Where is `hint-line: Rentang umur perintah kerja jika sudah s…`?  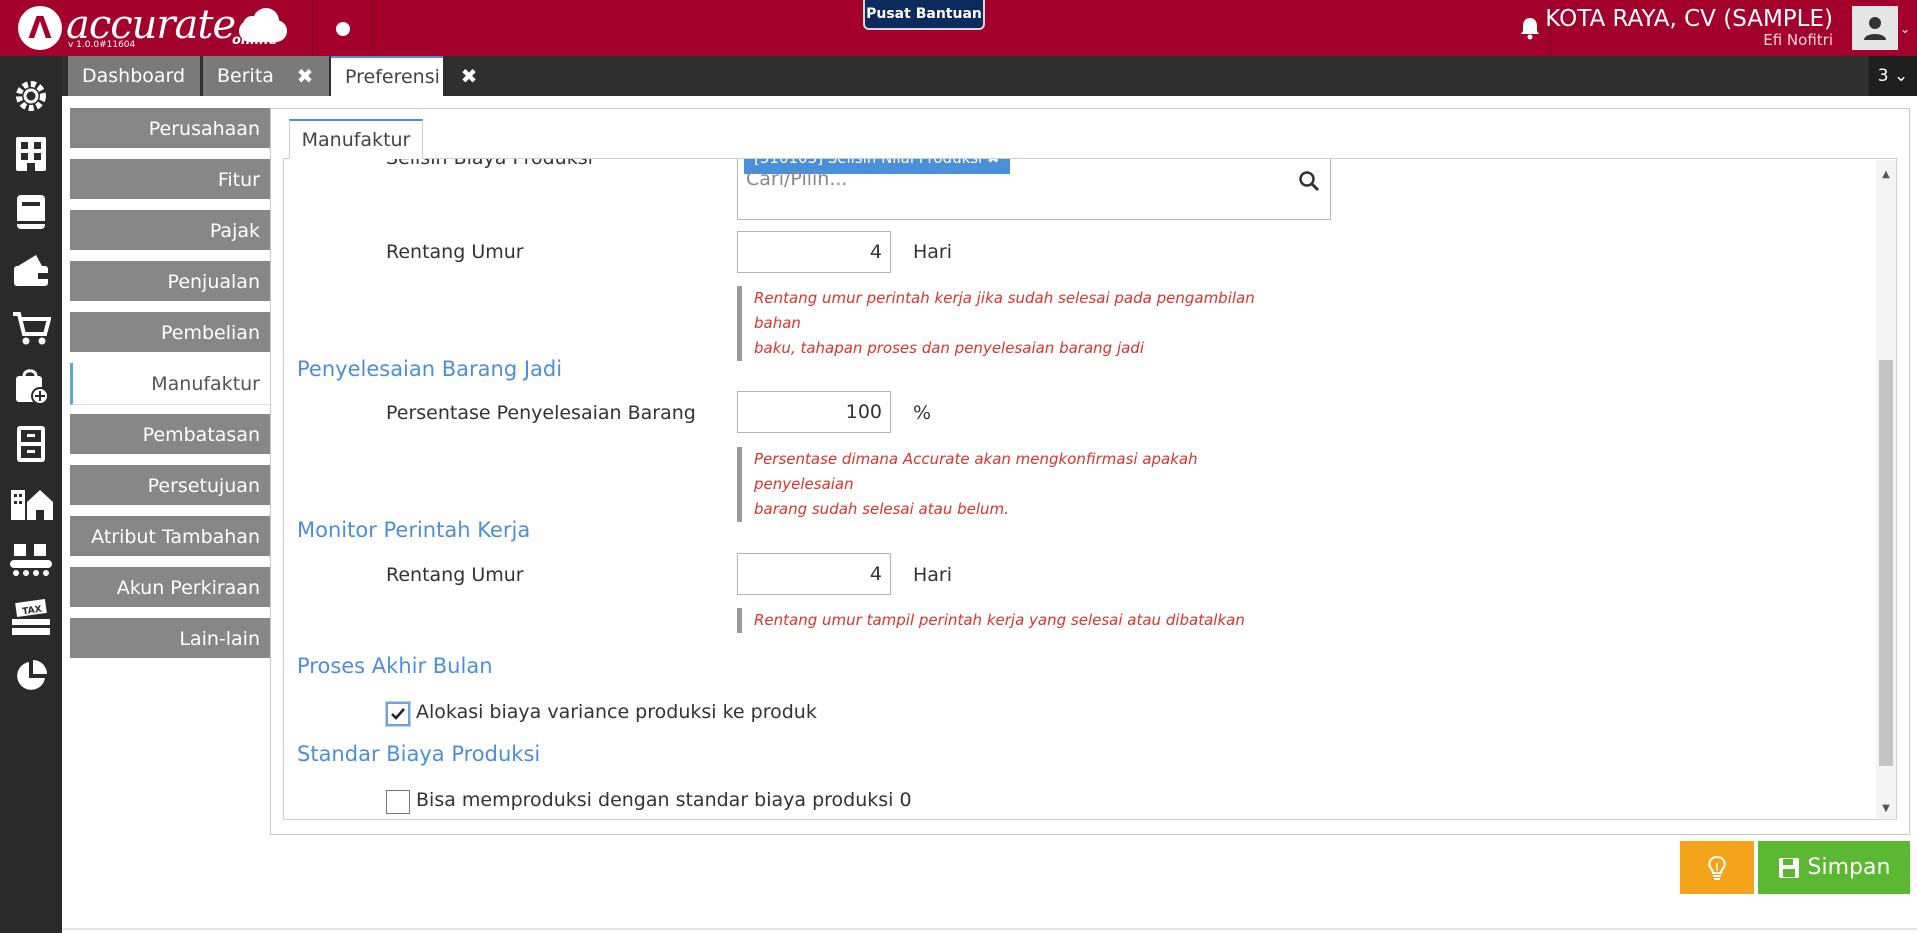 hint-line: Rentang umur perintah kerja jika sudah s… is located at coordinates (1004, 310).